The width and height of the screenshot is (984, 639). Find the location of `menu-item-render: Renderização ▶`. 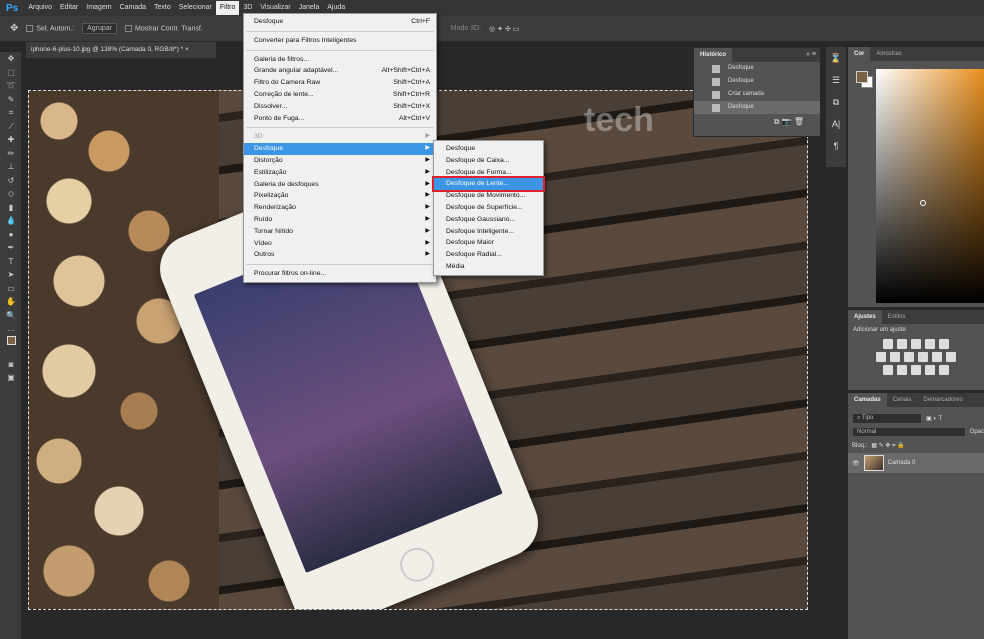

menu-item-render: Renderização ▶ is located at coordinates (340, 208).